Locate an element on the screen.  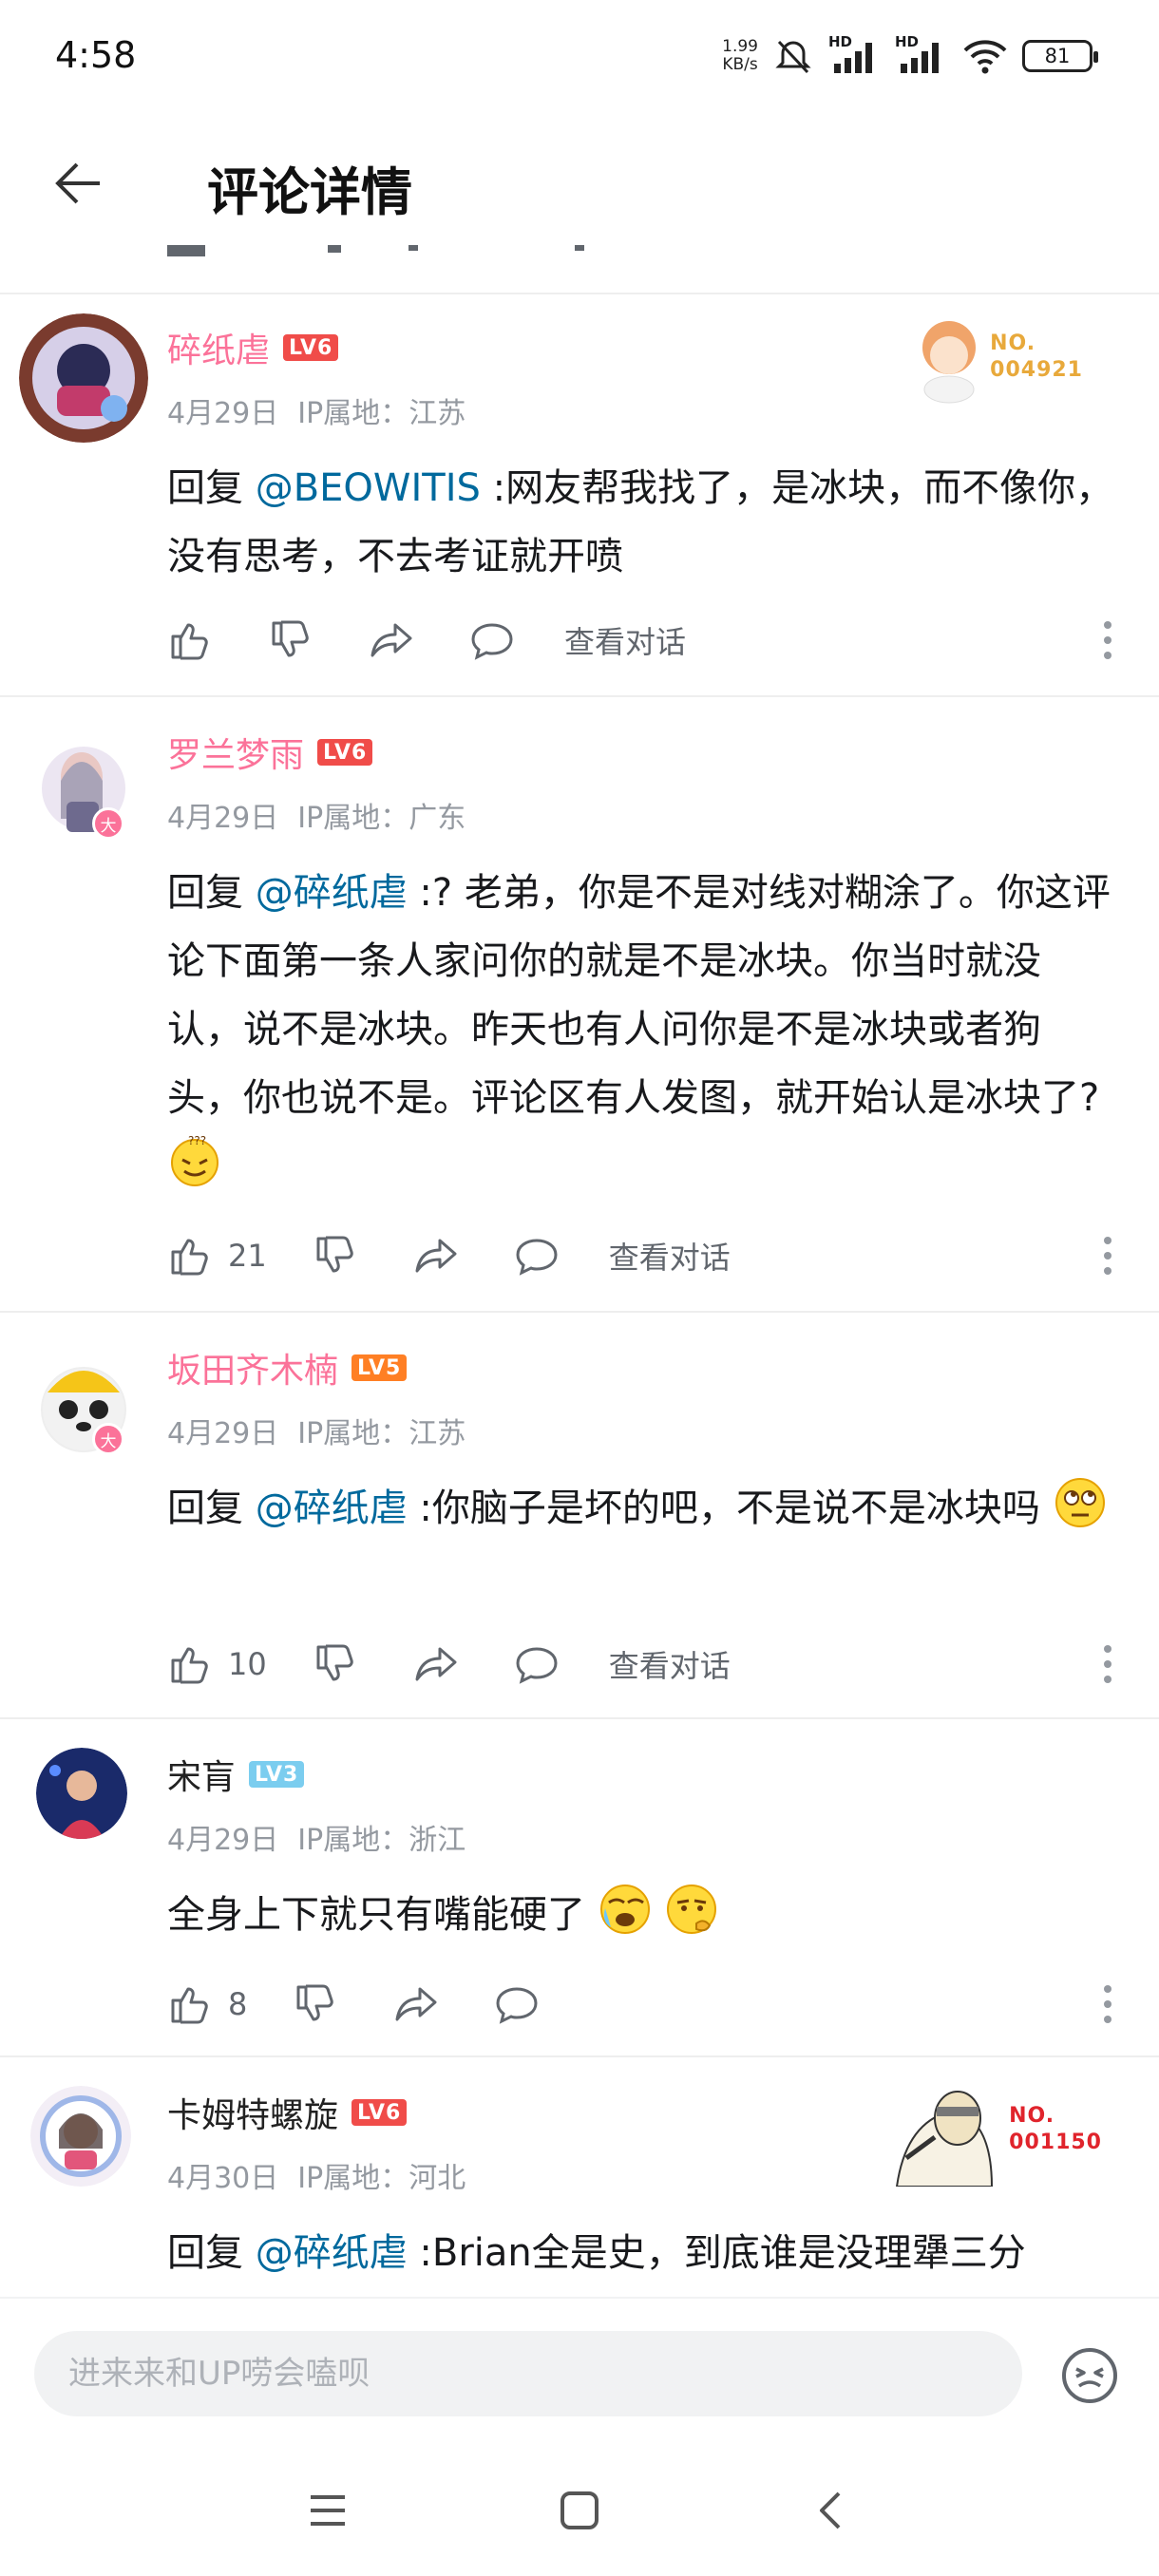
page-title: 评论详情 is located at coordinates (309, 192).